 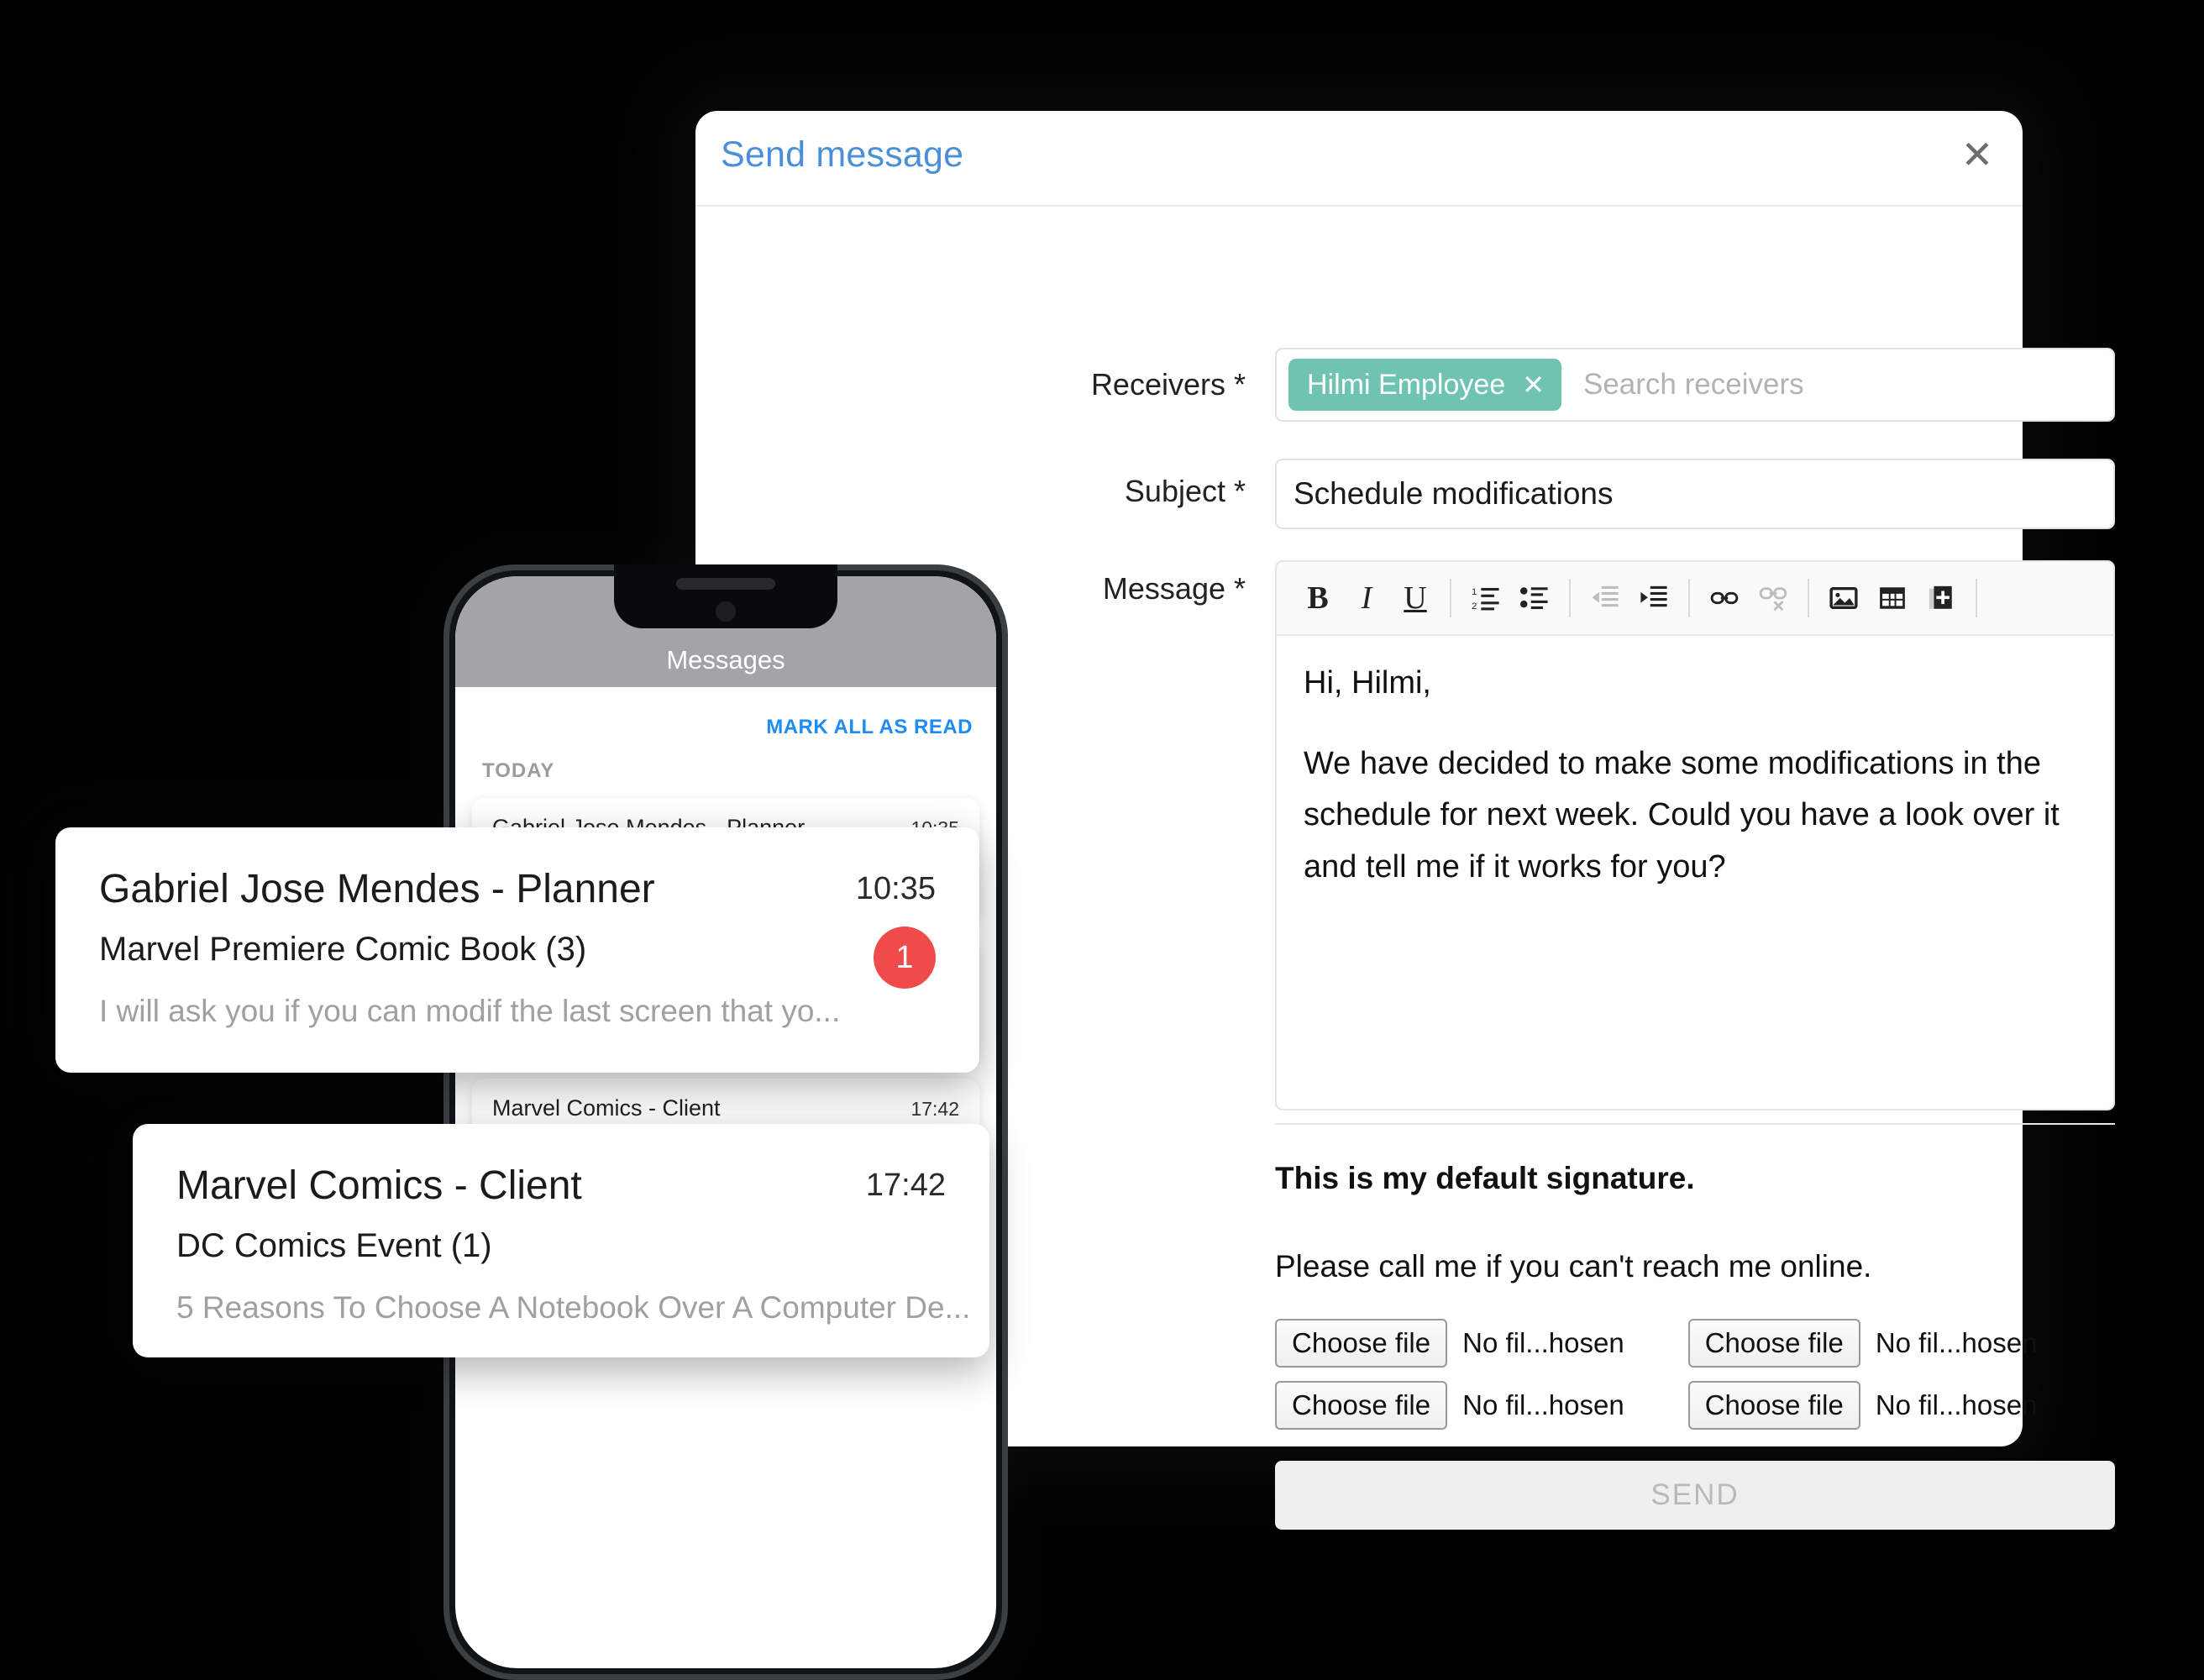 I want to click on receivers-field: Hilmi Employee ✕, so click(x=1695, y=385).